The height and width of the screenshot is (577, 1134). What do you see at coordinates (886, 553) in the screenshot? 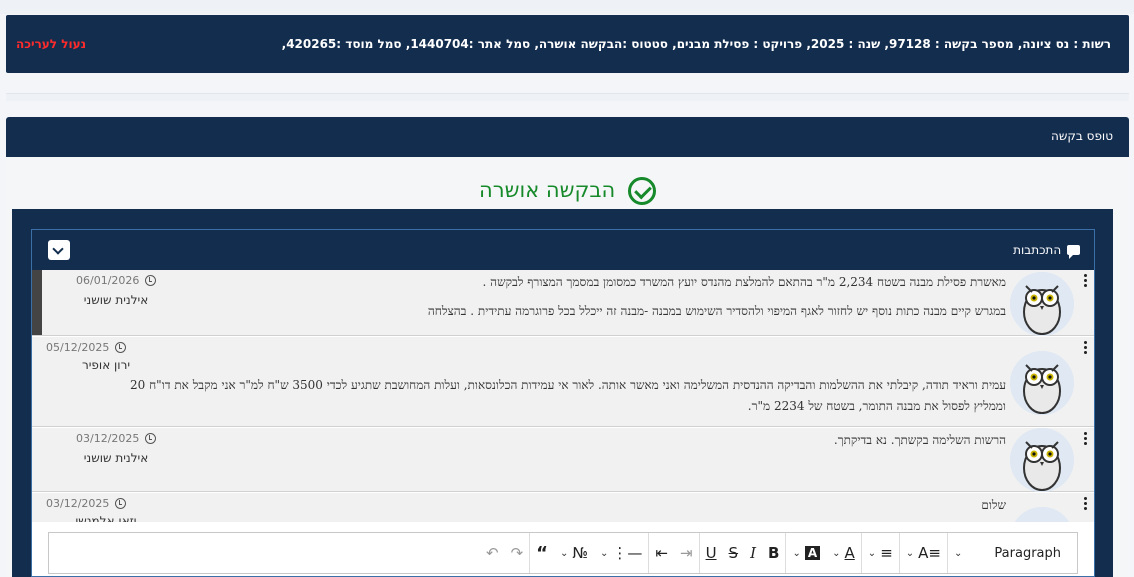
I see `align-right-icon: ≡` at bounding box center [886, 553].